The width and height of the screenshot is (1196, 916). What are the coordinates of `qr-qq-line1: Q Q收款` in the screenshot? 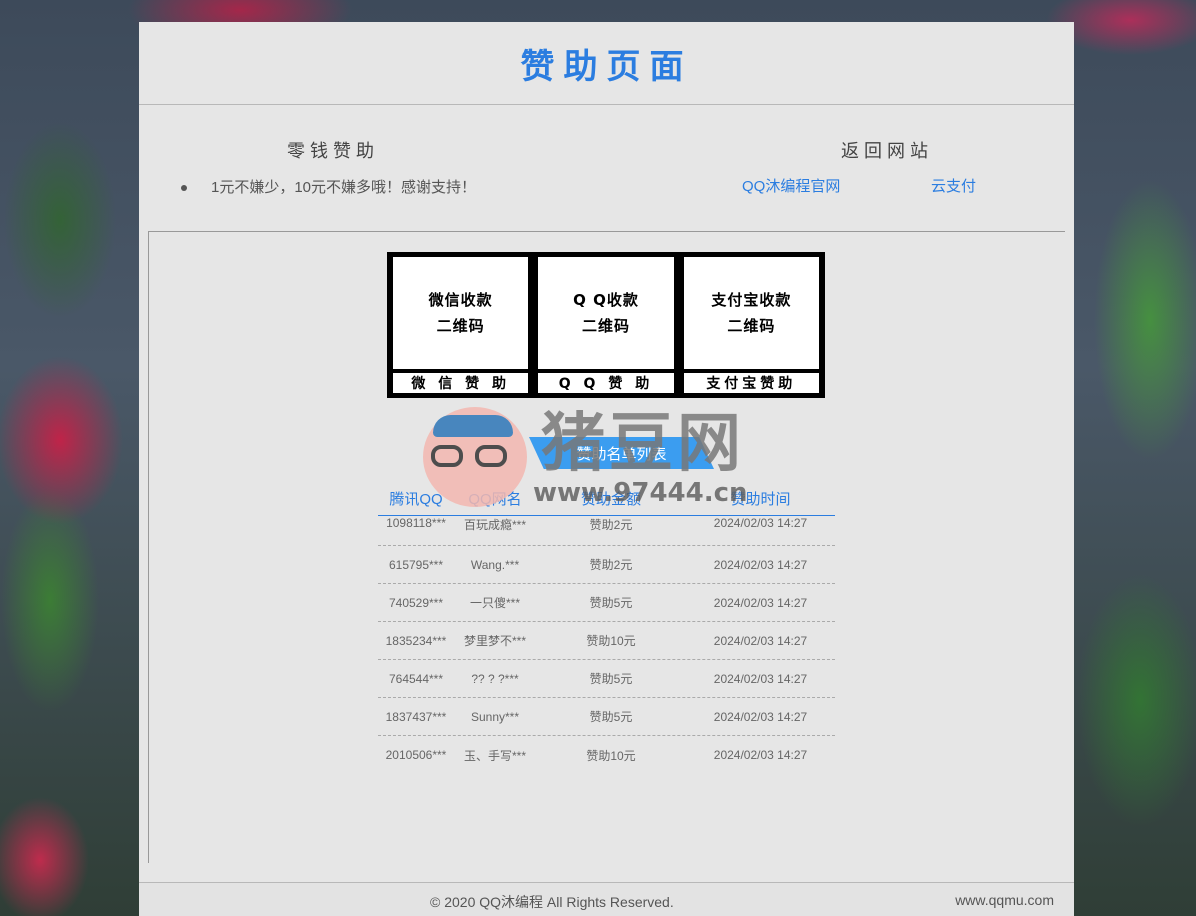 It's located at (606, 300).